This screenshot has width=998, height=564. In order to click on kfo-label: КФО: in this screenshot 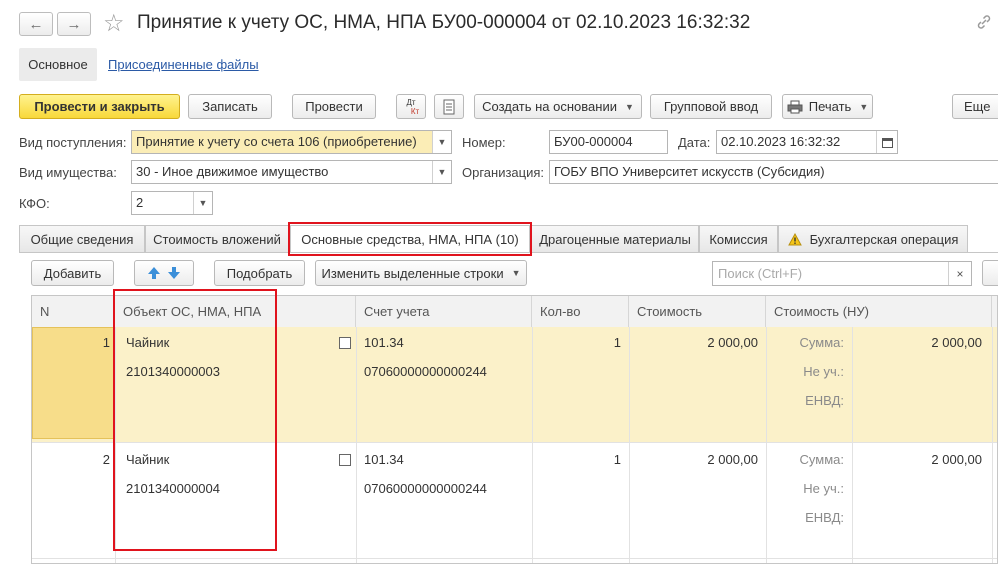, I will do `click(34, 203)`.